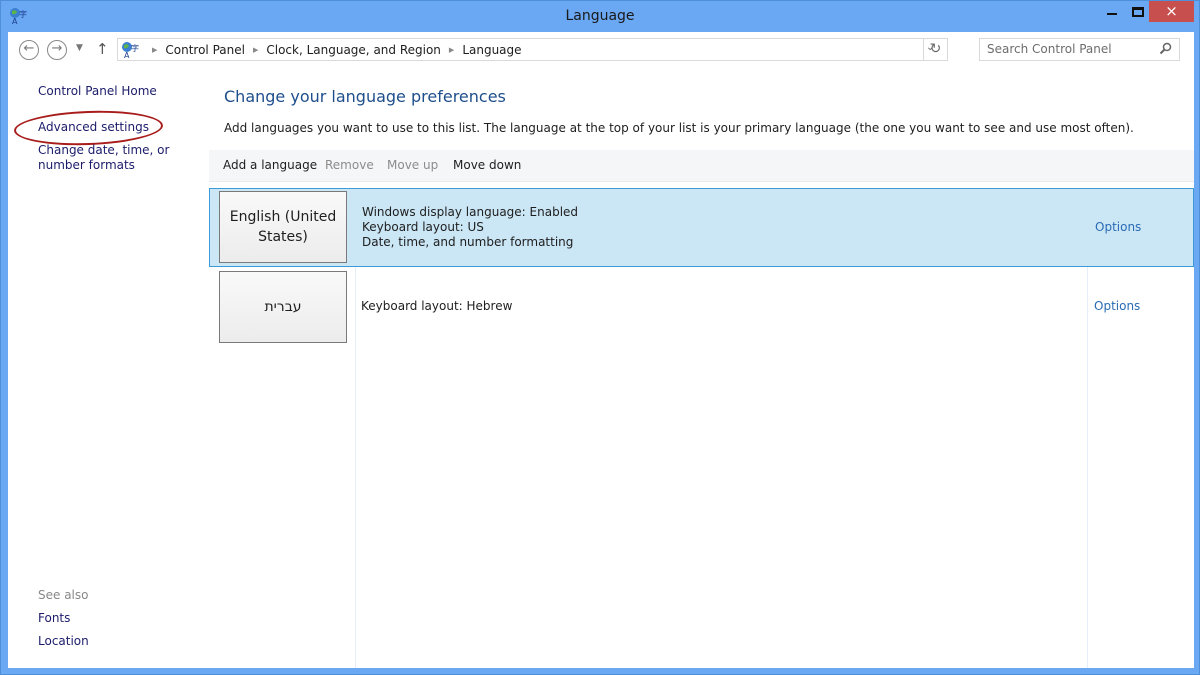 This screenshot has height=675, width=1200. I want to click on formatting-status: Date, time, and number formatting, so click(468, 242).